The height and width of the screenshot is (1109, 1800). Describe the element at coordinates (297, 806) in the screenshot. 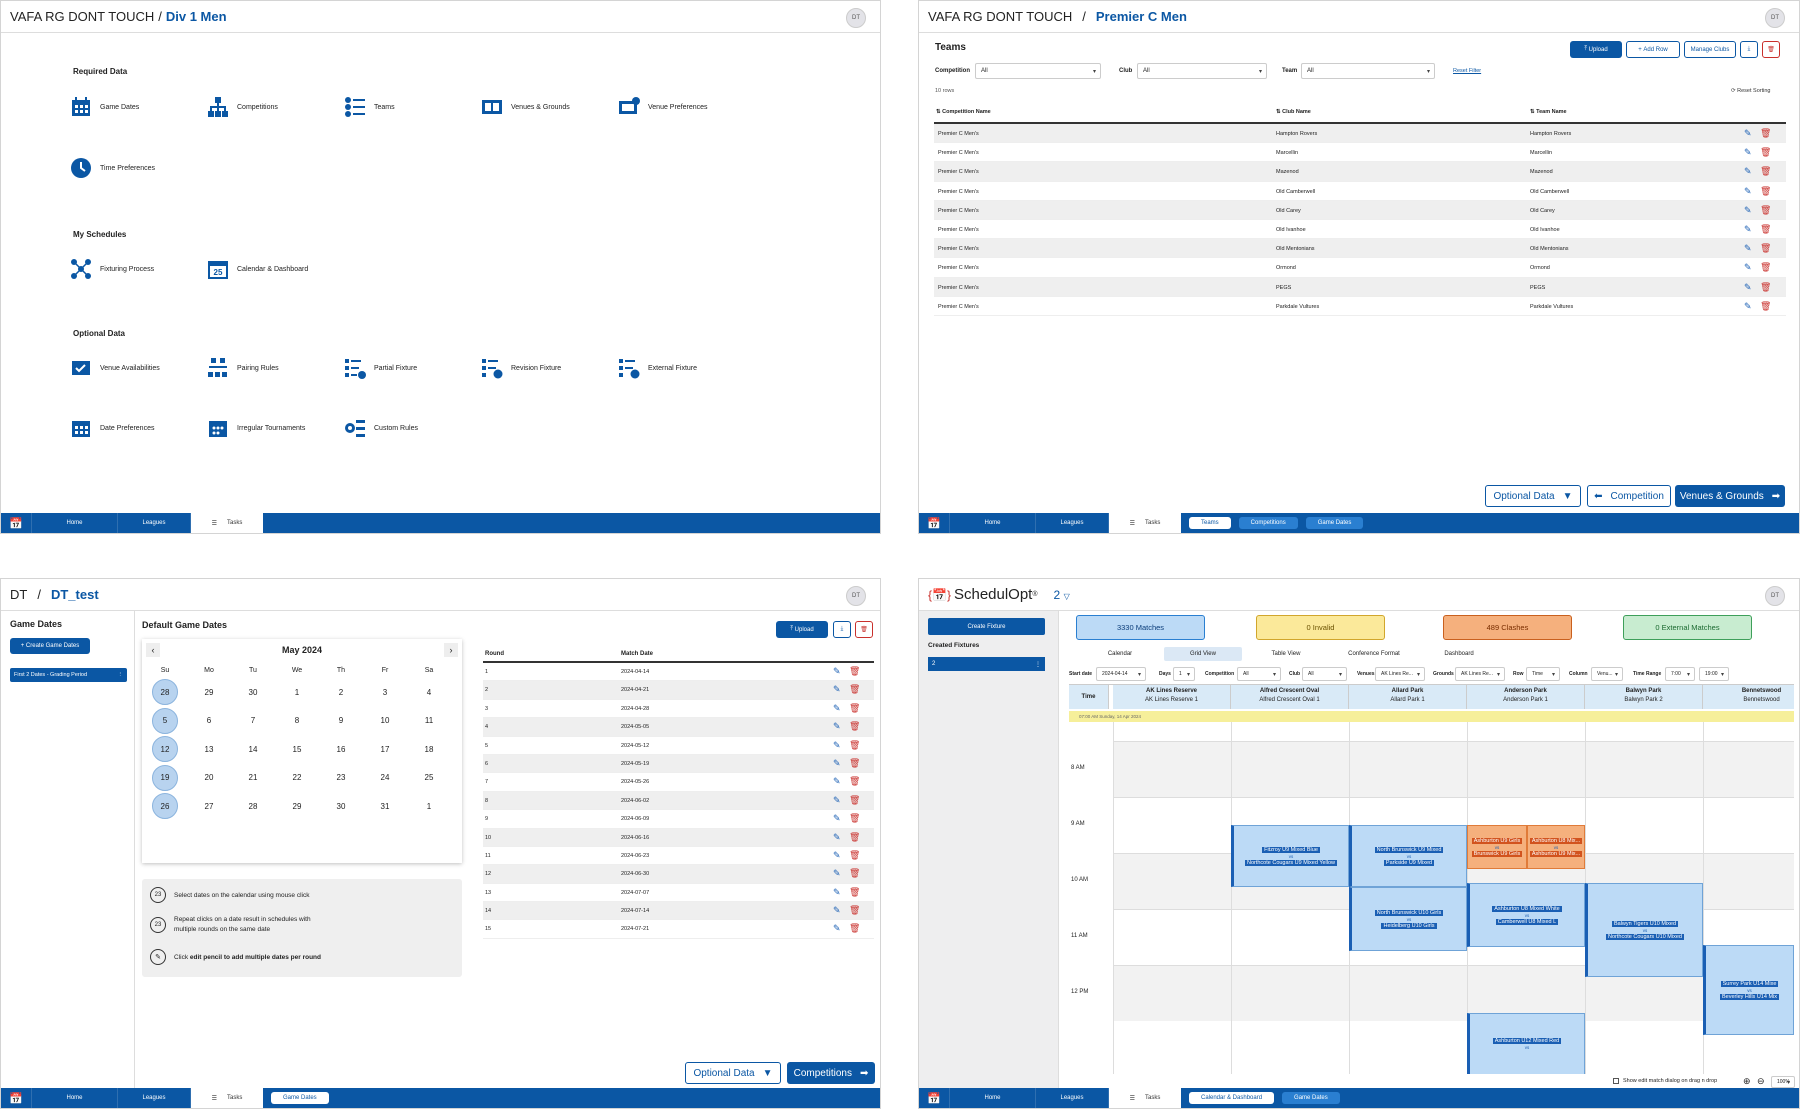

I see `calendar-day: 29` at that location.